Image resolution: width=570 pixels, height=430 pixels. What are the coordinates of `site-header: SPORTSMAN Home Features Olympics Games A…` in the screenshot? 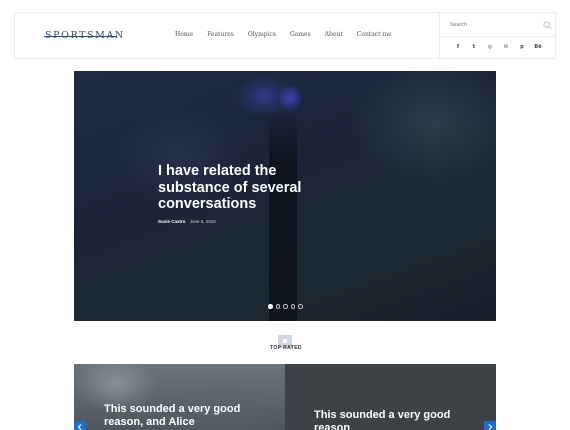 It's located at (285, 35).